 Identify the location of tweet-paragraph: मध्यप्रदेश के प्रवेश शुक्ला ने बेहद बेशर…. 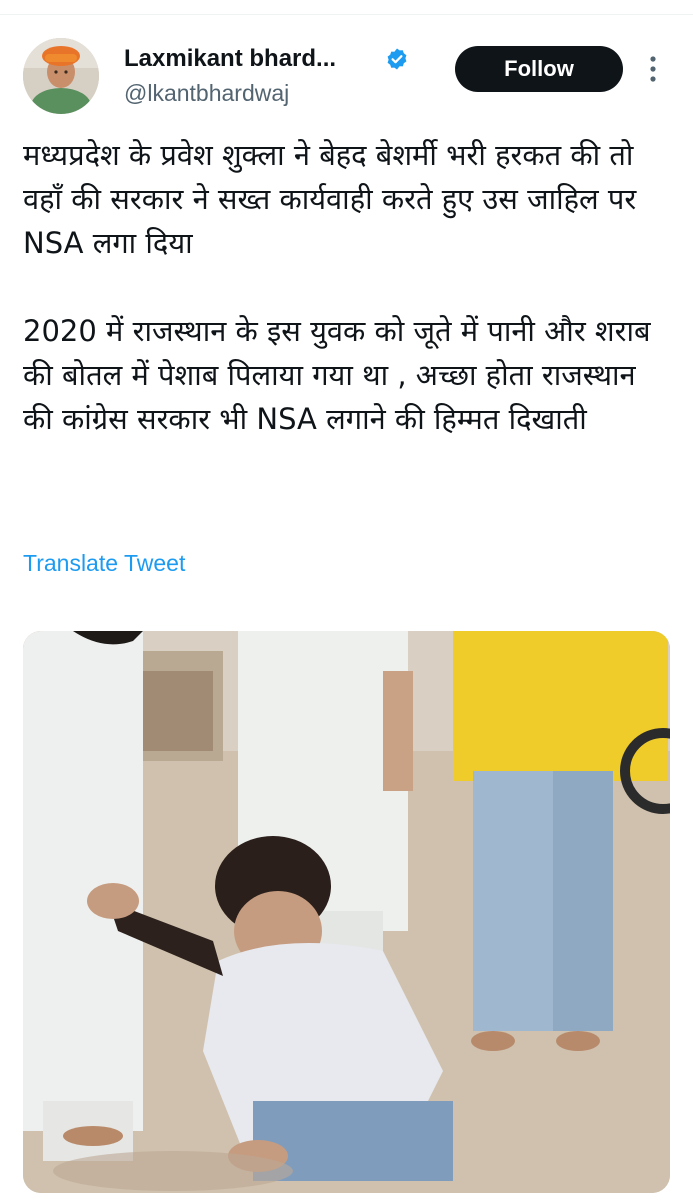
(330, 199).